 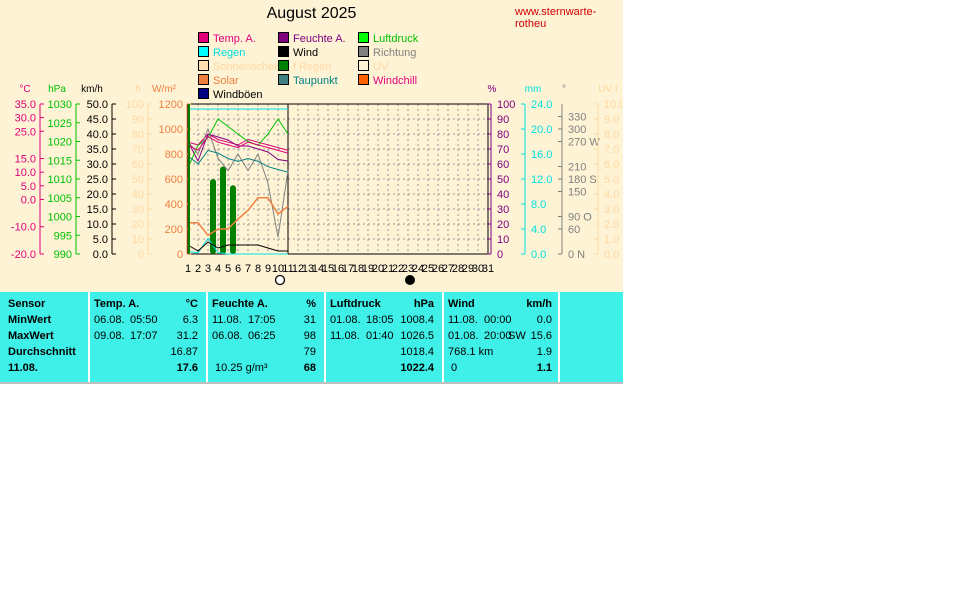 What do you see at coordinates (97, 180) in the screenshot?
I see `axis-tick-label-kmh: 25.0` at bounding box center [97, 180].